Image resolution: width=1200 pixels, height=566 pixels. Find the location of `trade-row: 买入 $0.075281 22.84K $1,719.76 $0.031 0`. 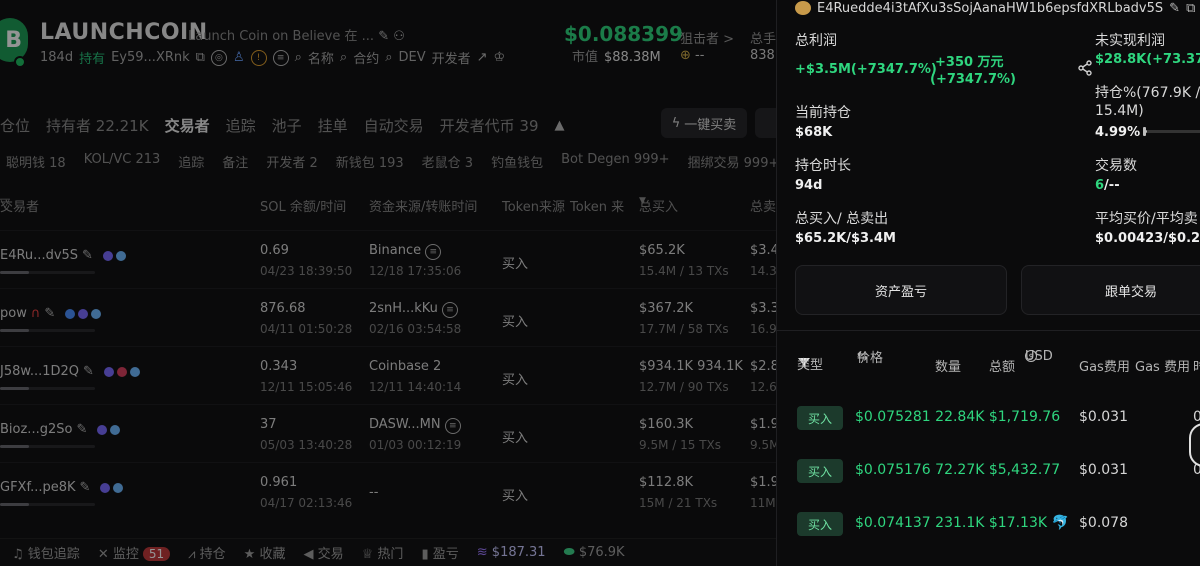

trade-row: 买入 $0.075281 22.84K $1,719.76 $0.031 0 is located at coordinates (988, 418).